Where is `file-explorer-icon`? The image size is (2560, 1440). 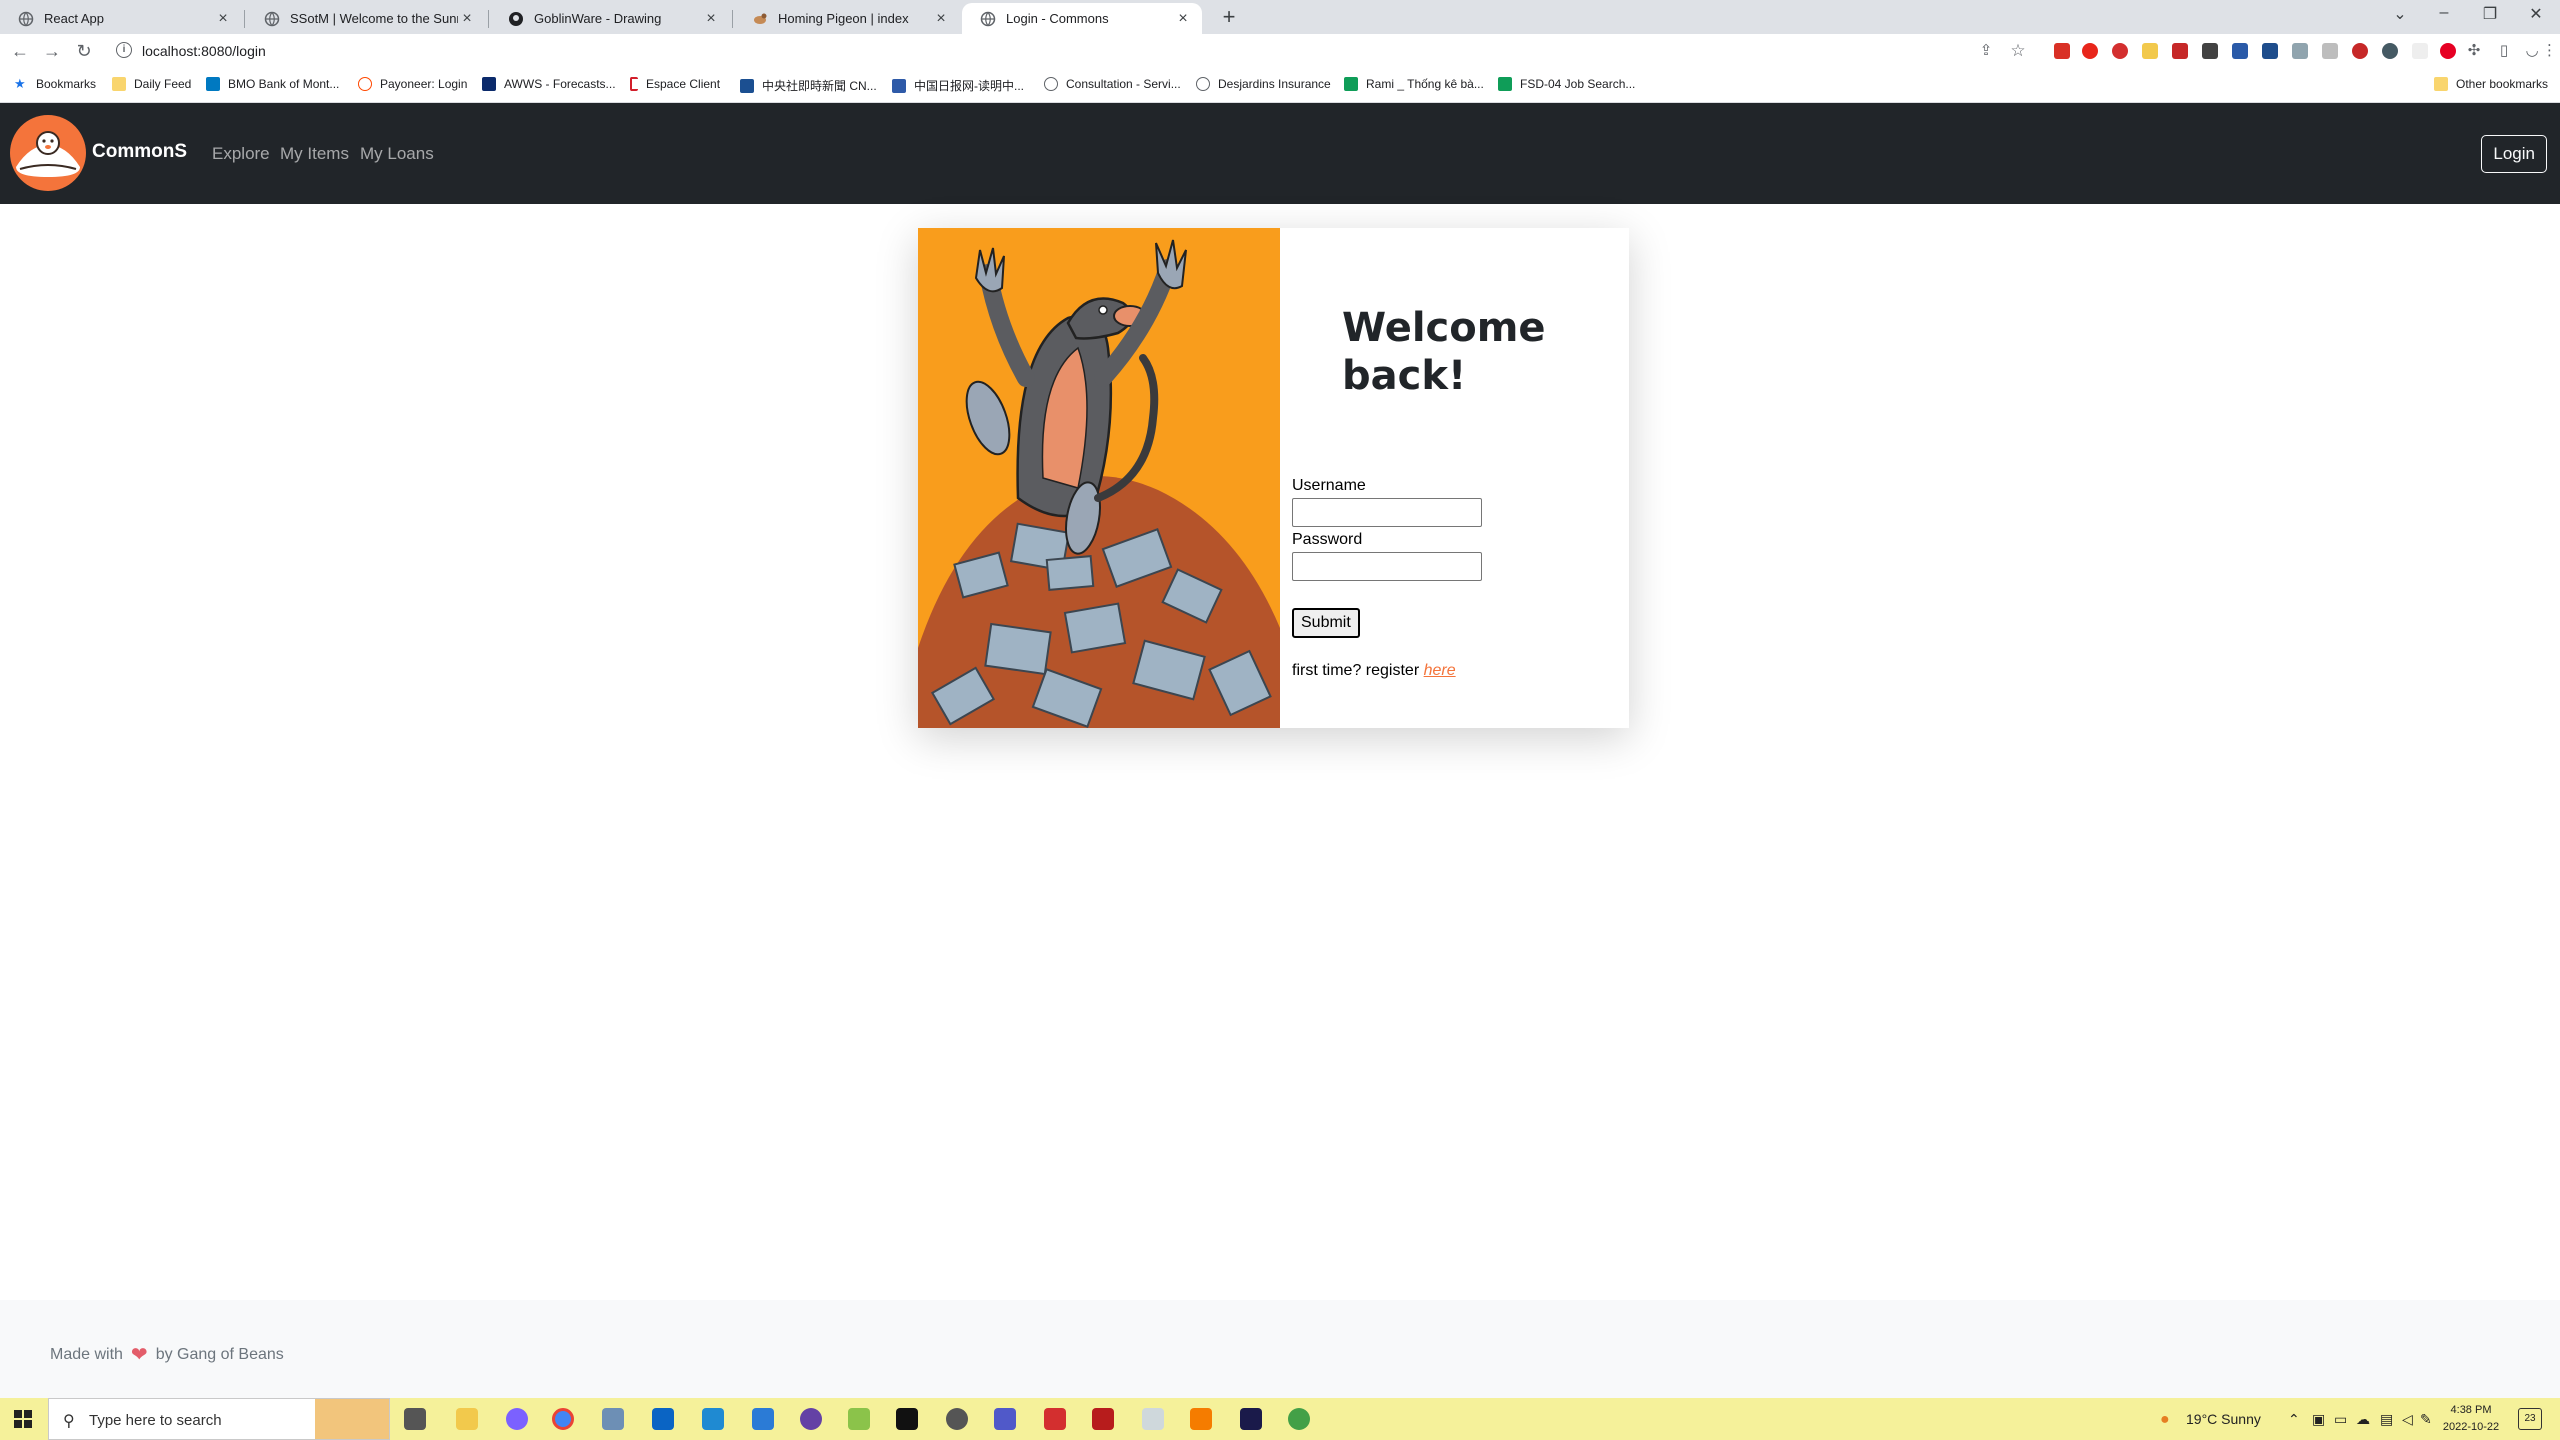
file-explorer-icon is located at coordinates (467, 1419).